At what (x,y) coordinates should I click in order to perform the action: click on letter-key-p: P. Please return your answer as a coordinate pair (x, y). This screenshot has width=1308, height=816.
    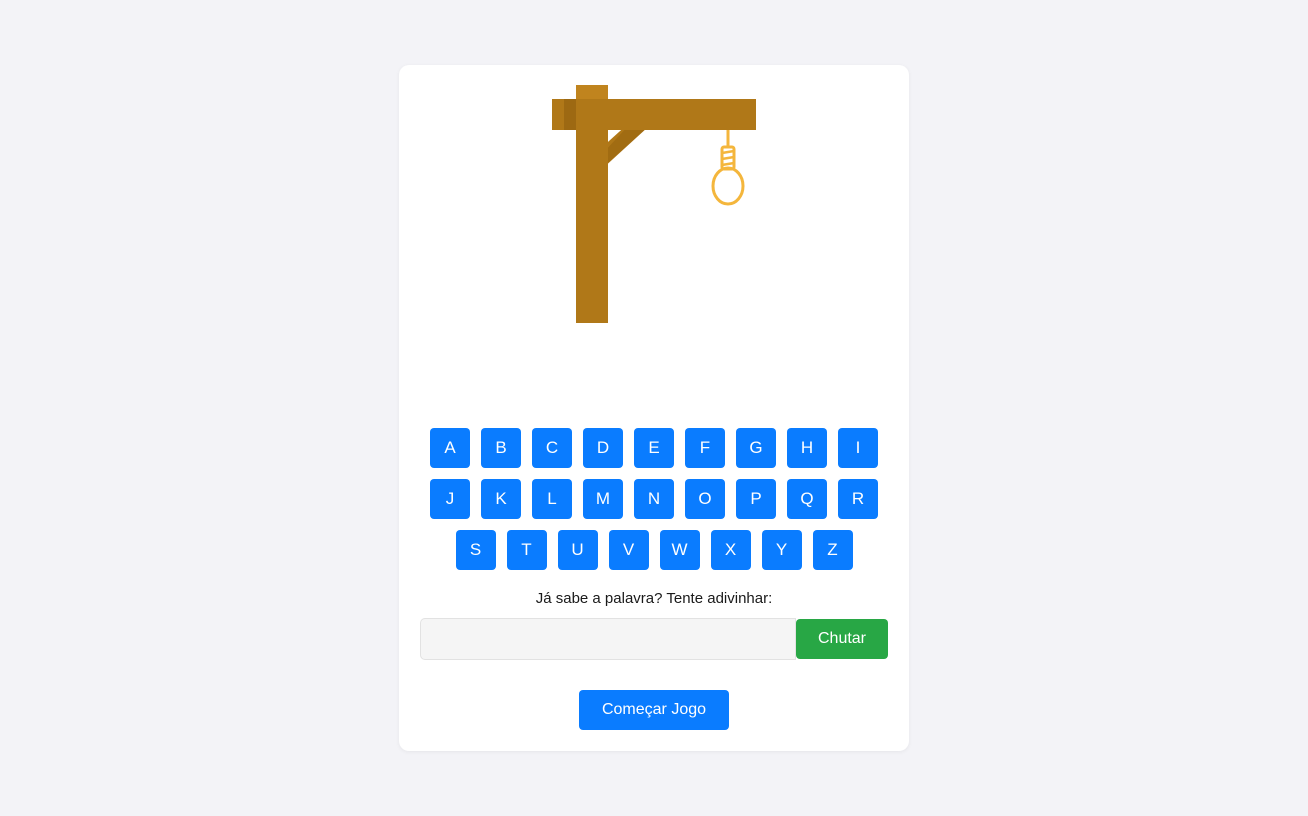
    Looking at the image, I should click on (756, 499).